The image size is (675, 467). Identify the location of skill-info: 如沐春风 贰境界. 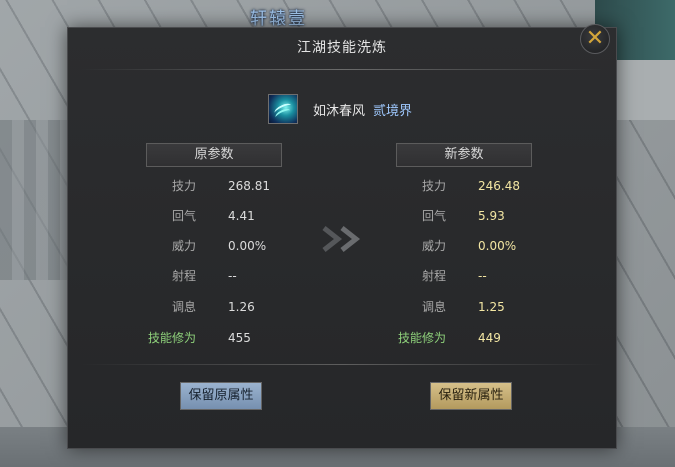
(340, 109).